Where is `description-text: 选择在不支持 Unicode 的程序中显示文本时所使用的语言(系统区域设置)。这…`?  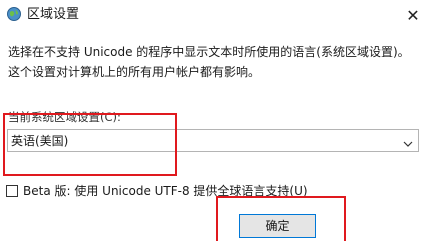
description-text: 选择在不支持 Unicode 的程序中显示文本时所使用的语言(系统区域设置)。这… is located at coordinates (209, 62).